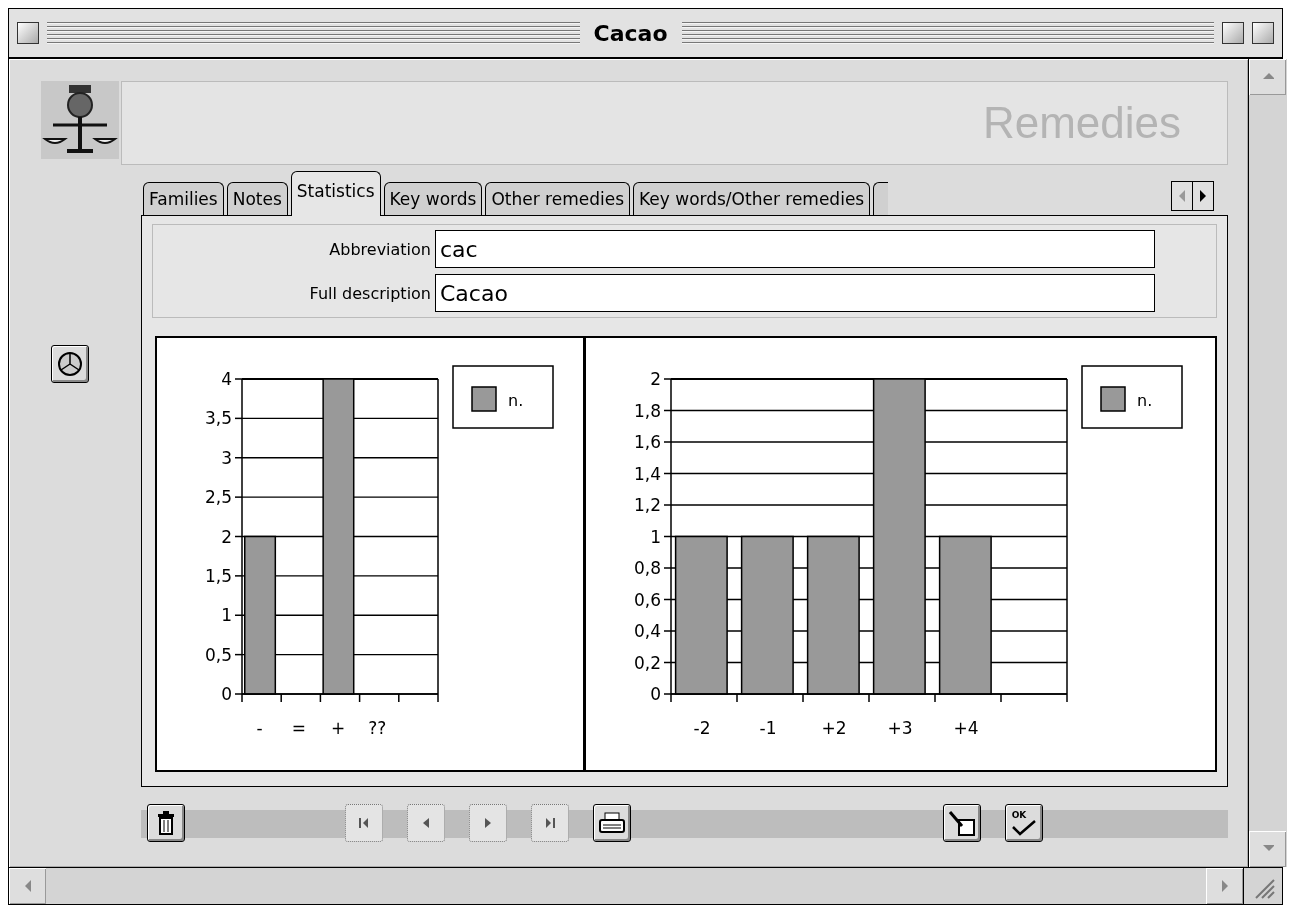 Image resolution: width=1291 pixels, height=913 pixels. What do you see at coordinates (338, 728) in the screenshot?
I see `axis-label: +` at bounding box center [338, 728].